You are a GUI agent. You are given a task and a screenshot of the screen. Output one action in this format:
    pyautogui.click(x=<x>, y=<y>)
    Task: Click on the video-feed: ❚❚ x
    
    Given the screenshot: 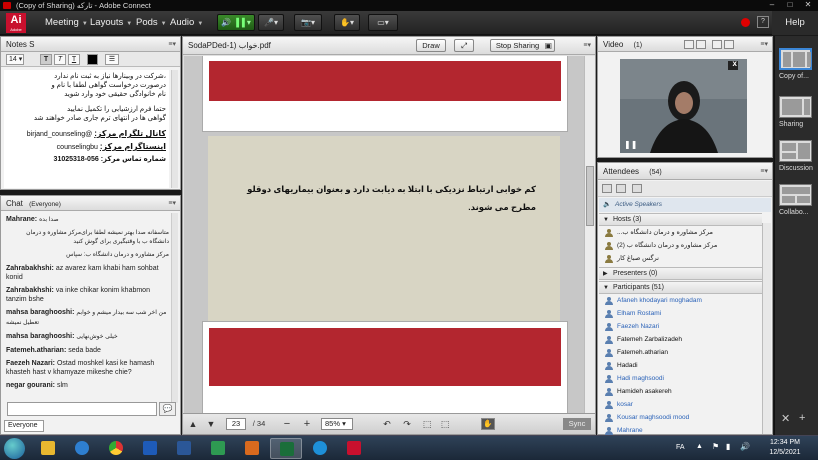 What is the action you would take?
    pyautogui.click(x=683, y=106)
    